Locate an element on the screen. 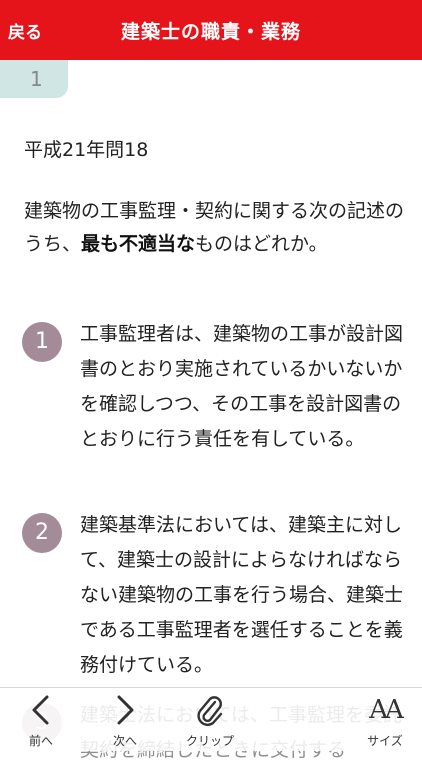 The image size is (422, 768). chevron-left-icon is located at coordinates (40, 710).